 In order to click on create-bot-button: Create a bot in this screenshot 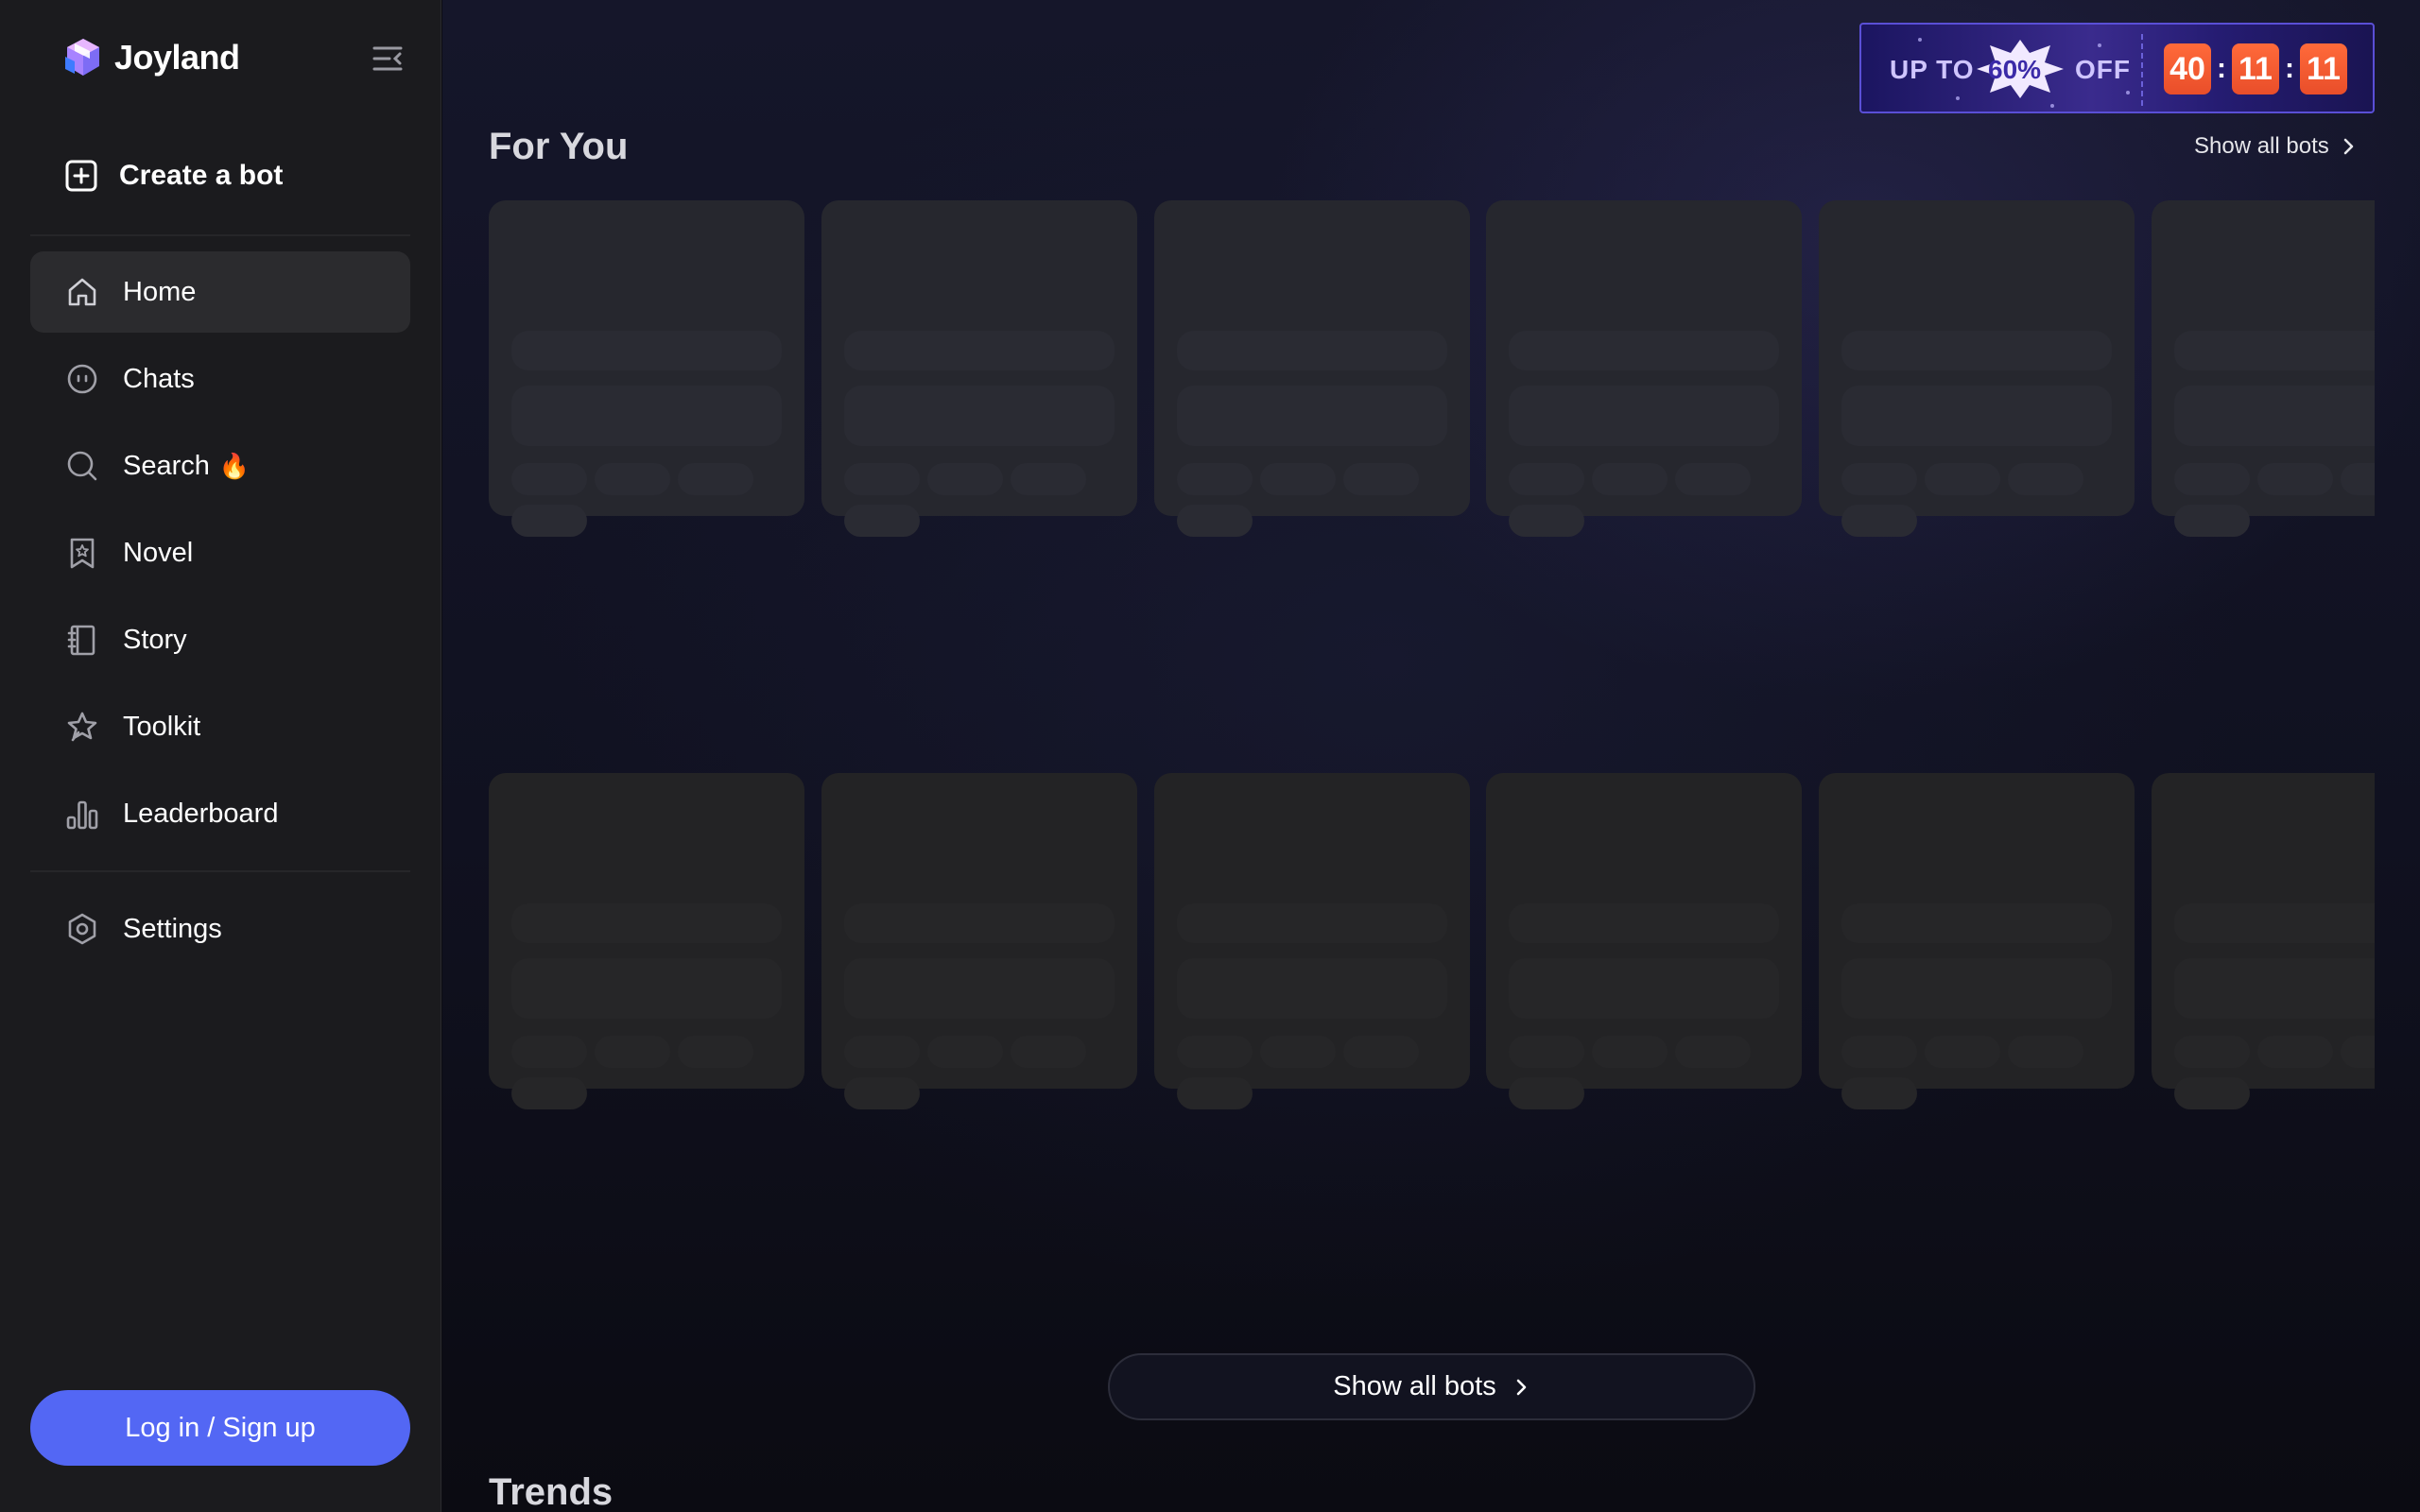, I will do `click(220, 176)`.